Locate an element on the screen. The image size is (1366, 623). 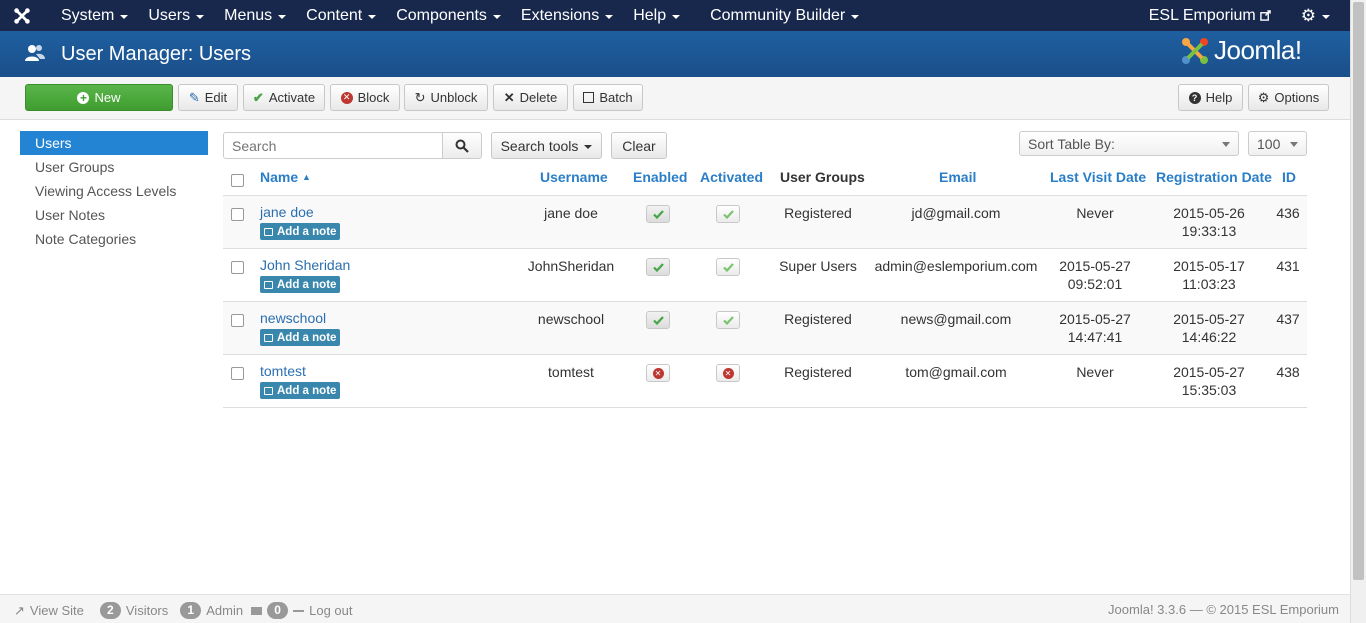
page-header: User Manager: Users Joomla! is located at coordinates (675, 54).